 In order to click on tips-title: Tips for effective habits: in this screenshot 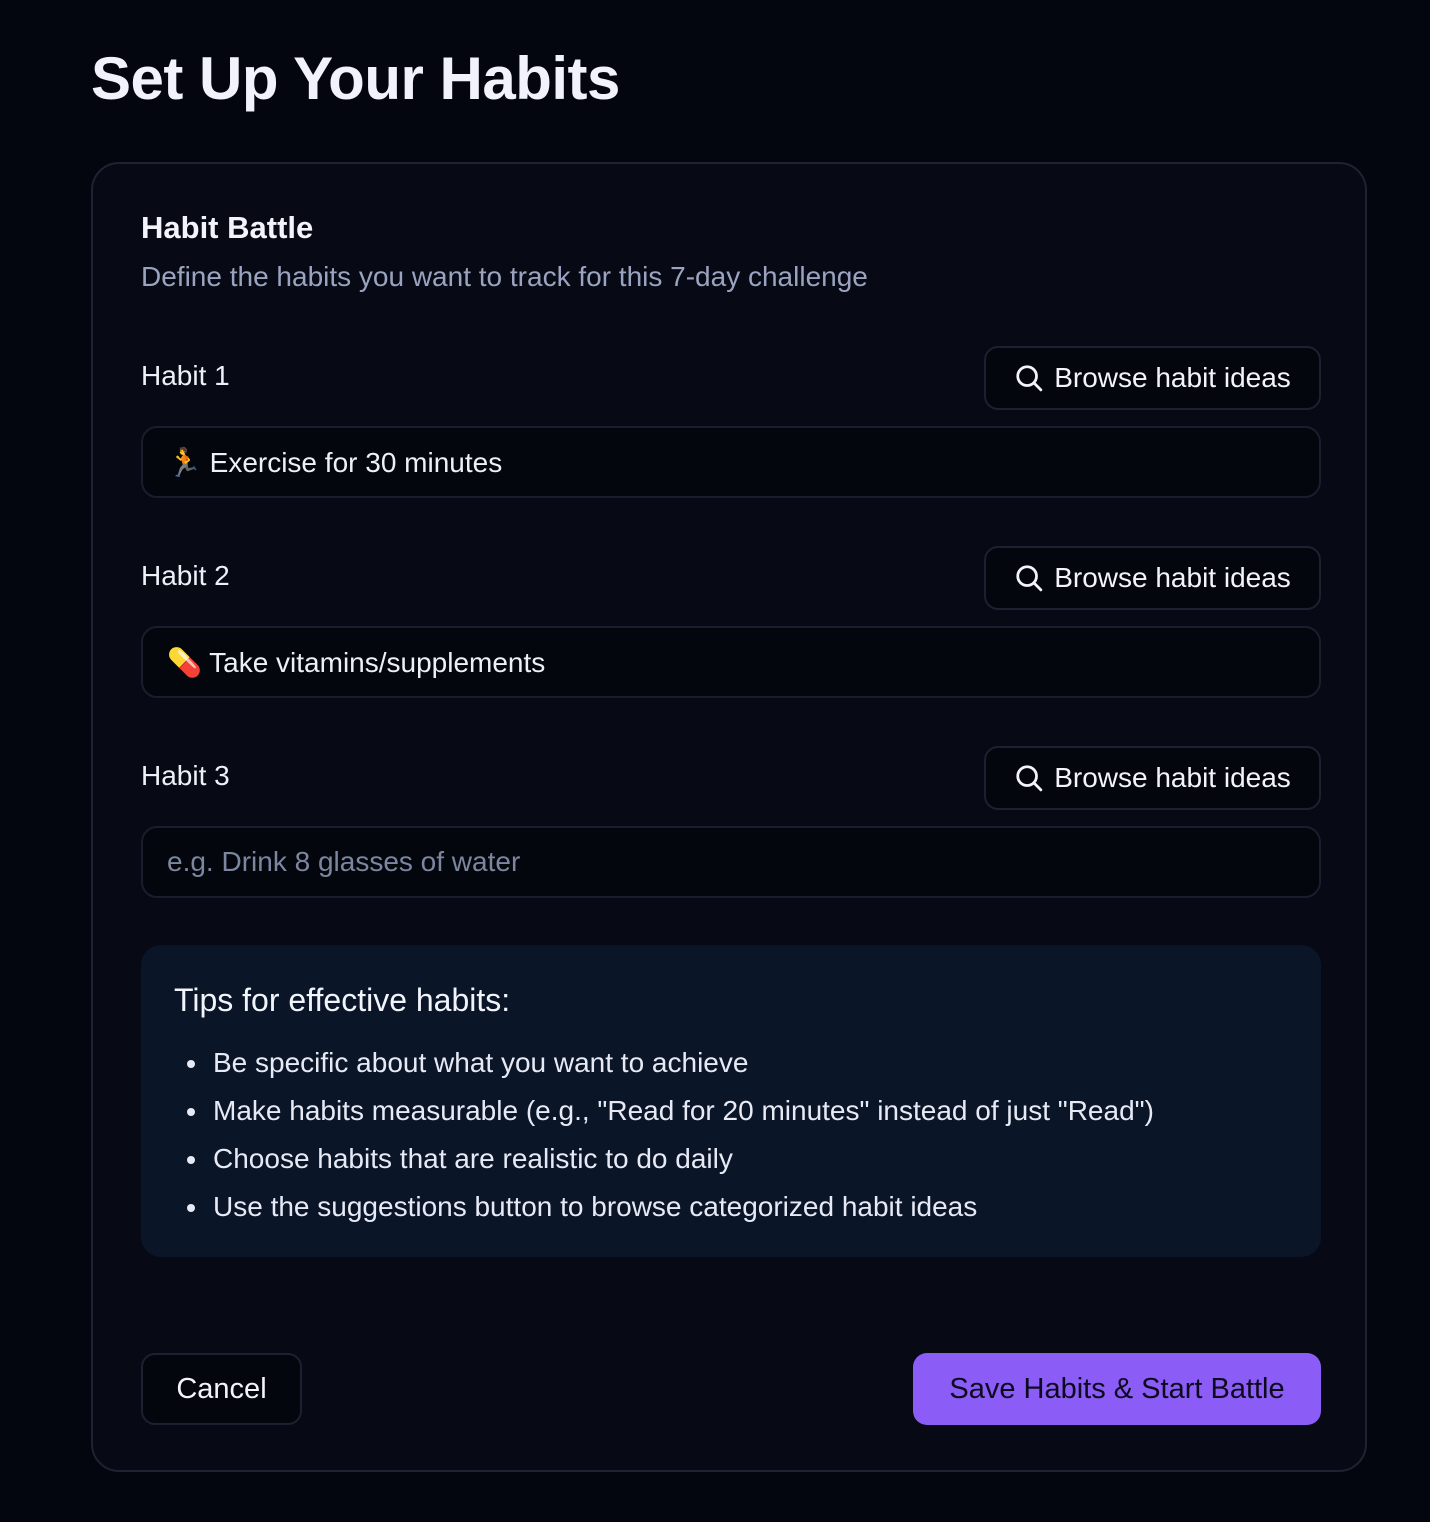, I will do `click(342, 1000)`.